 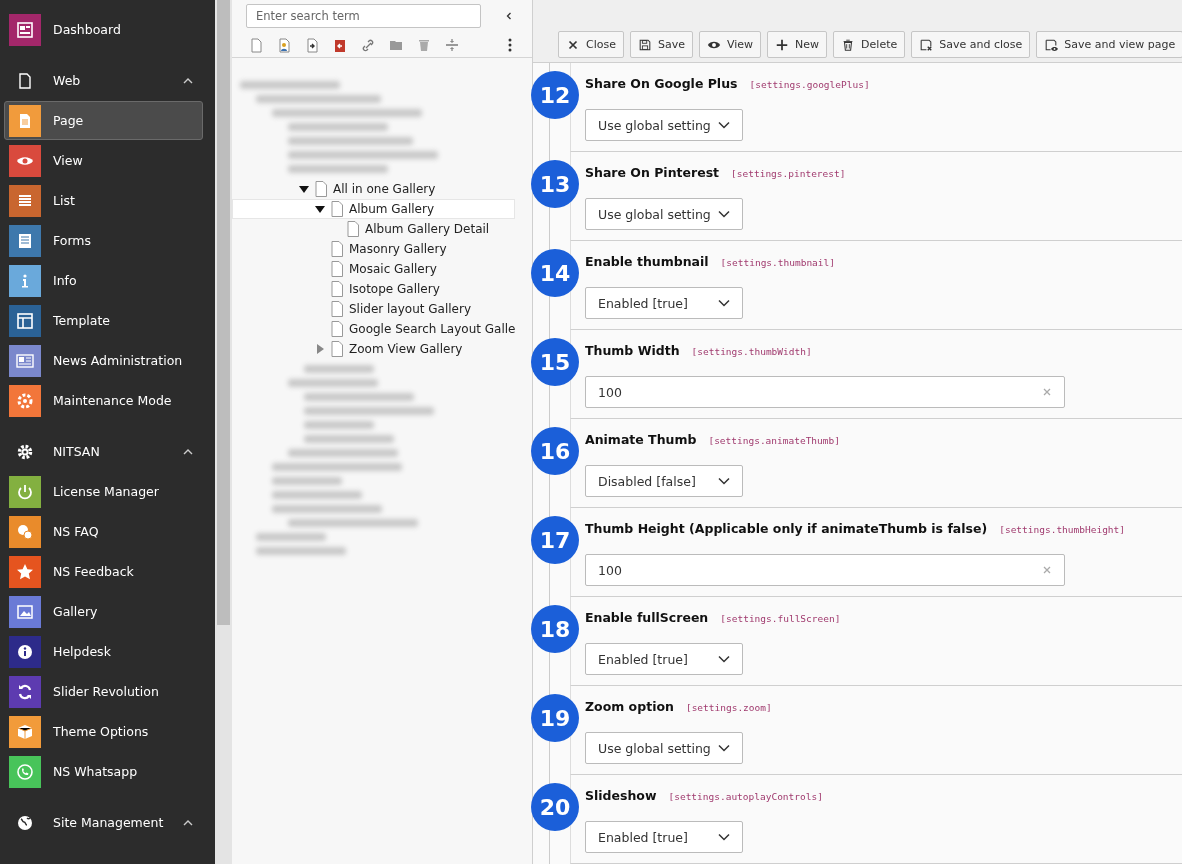 I want to click on field-label: Enable fullScreen, so click(x=647, y=617).